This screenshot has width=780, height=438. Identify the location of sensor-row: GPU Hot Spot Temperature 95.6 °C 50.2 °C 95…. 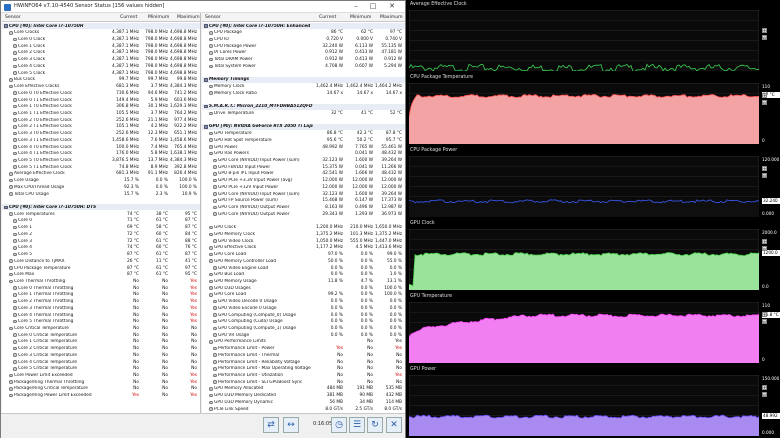
(303, 140).